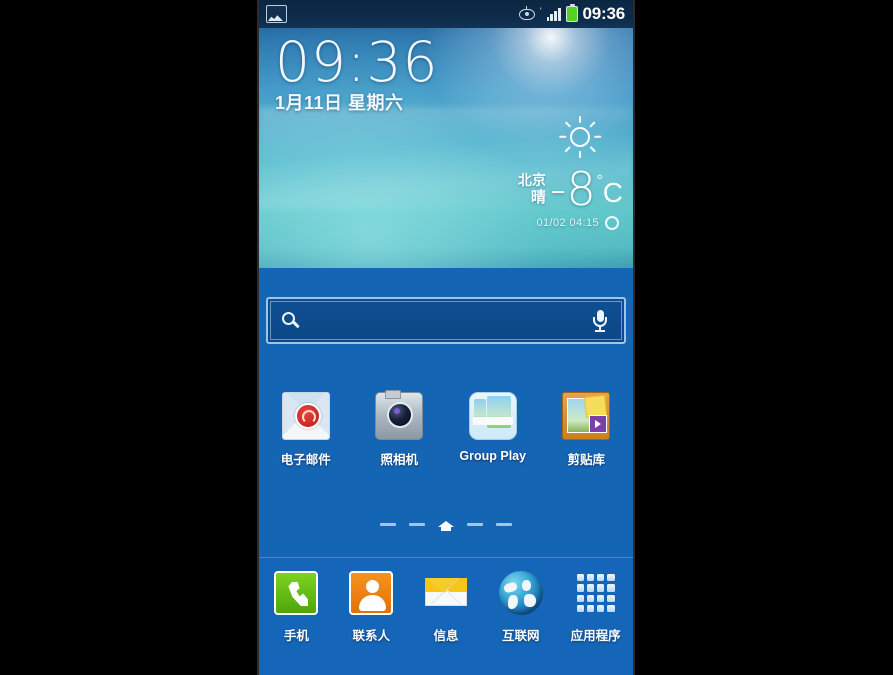 The image size is (893, 675). Describe the element at coordinates (580, 137) in the screenshot. I see `sun-icon` at that location.